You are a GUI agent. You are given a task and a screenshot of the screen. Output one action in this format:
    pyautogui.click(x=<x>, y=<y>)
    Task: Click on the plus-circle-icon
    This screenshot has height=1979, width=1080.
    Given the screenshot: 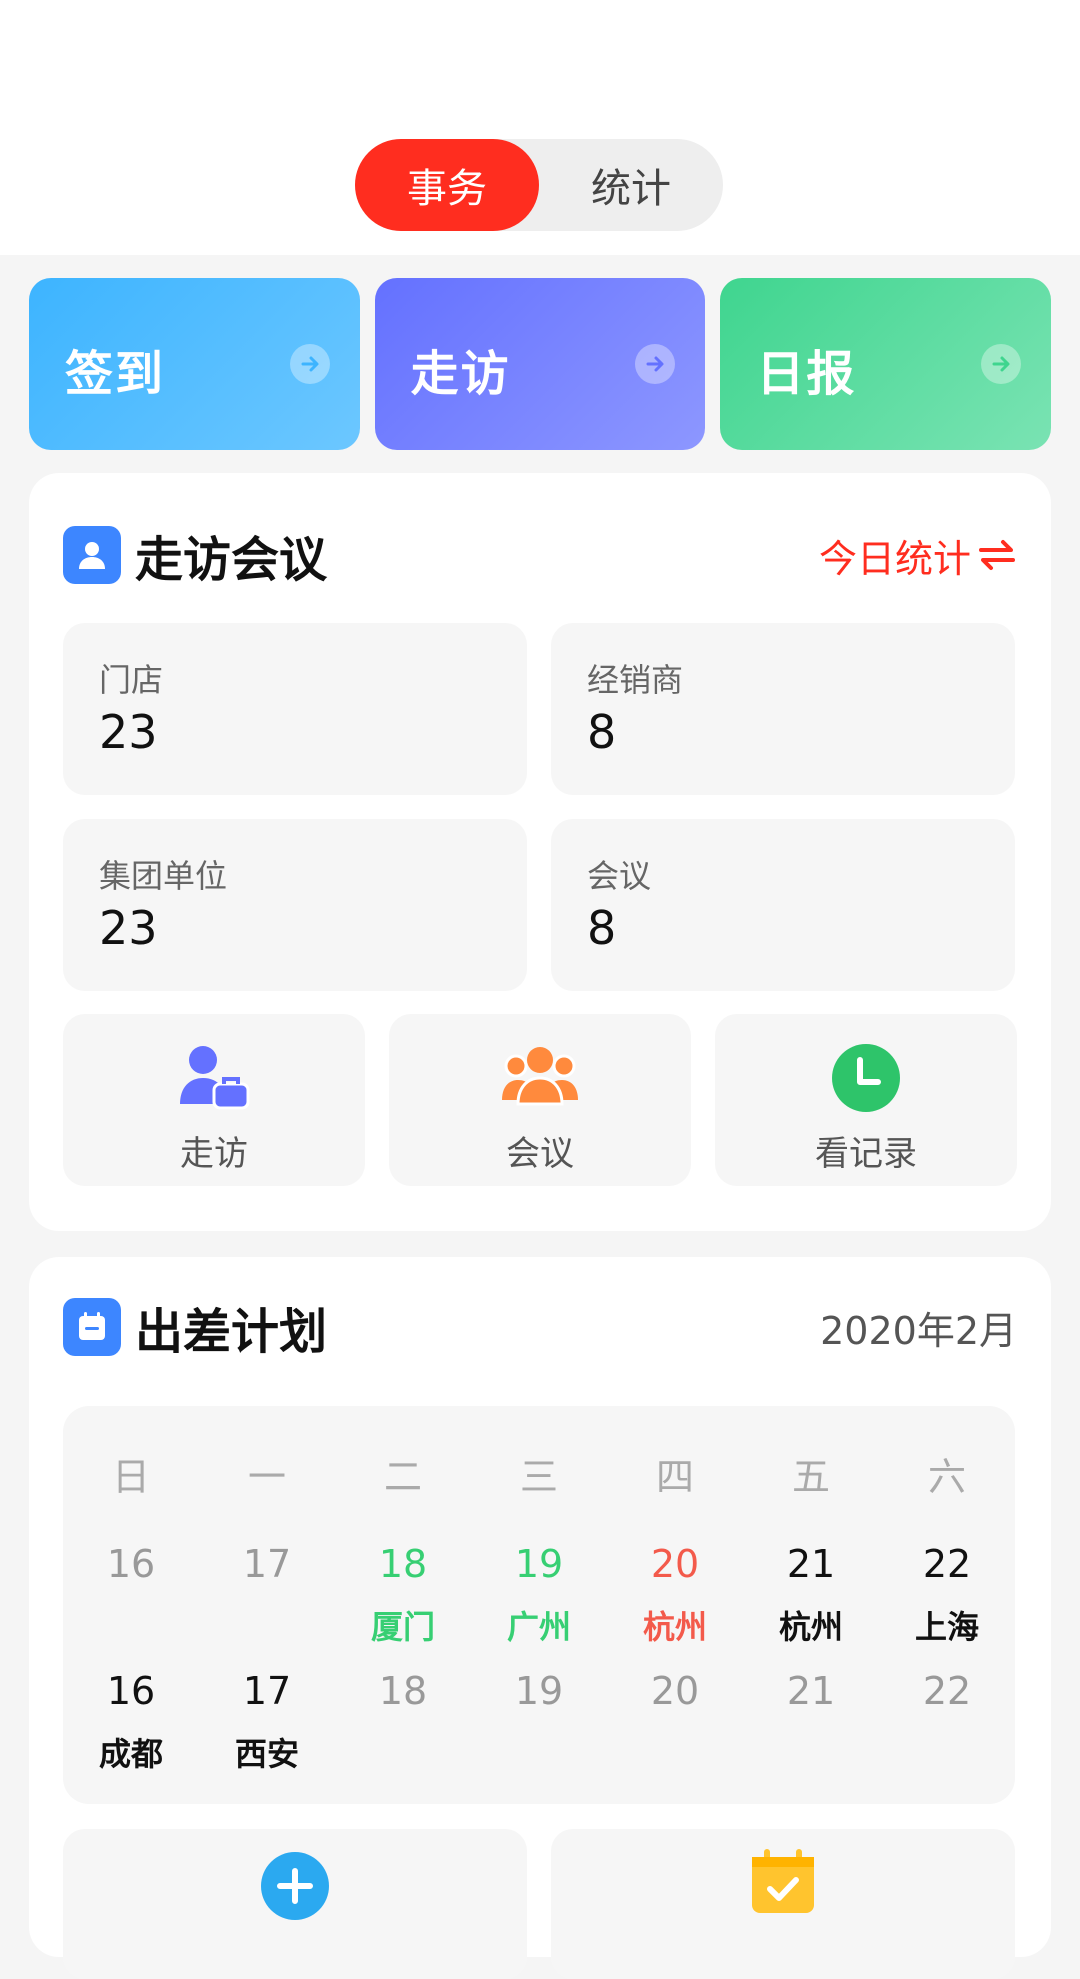 What is the action you would take?
    pyautogui.click(x=295, y=1886)
    